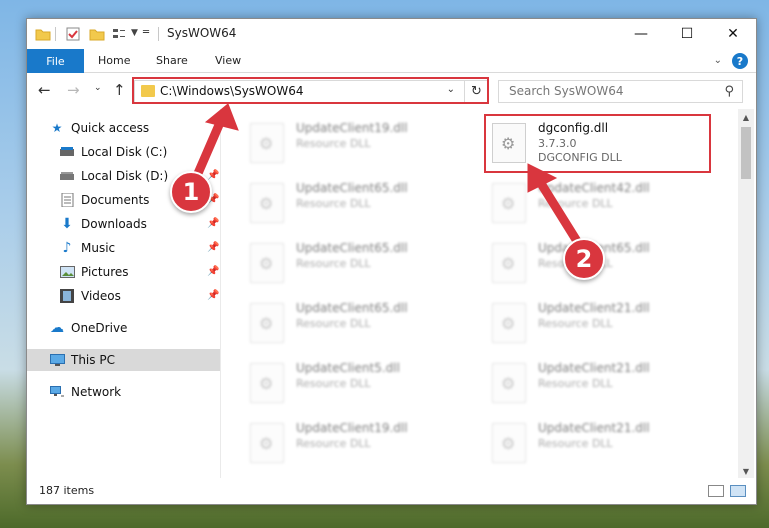  Describe the element at coordinates (67, 296) in the screenshot. I see `videos-icon` at that location.